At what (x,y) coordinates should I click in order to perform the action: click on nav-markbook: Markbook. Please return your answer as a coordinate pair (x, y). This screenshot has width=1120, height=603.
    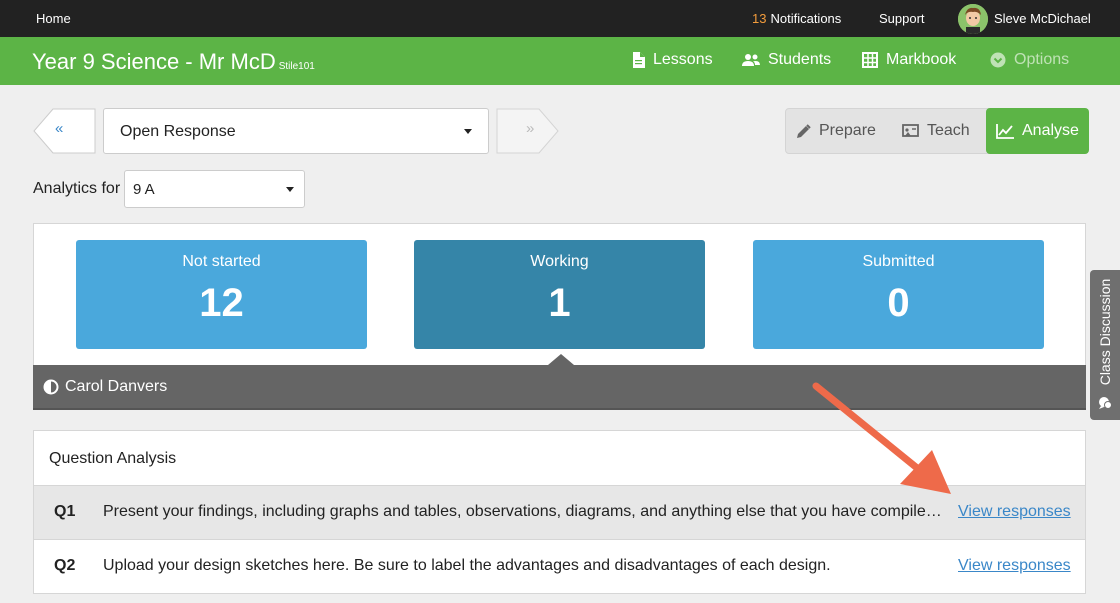
    Looking at the image, I should click on (909, 60).